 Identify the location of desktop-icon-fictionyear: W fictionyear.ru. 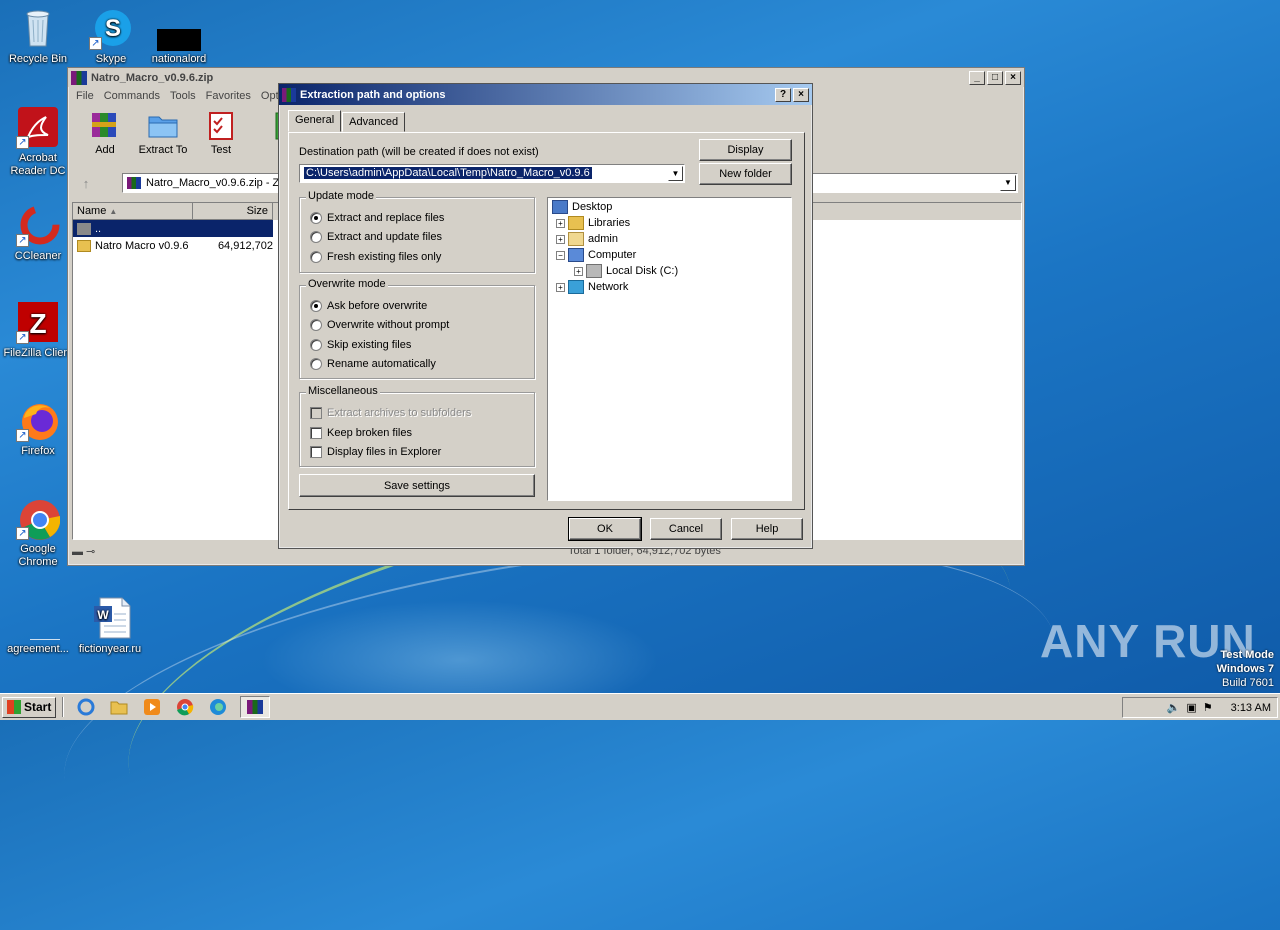
(110, 626).